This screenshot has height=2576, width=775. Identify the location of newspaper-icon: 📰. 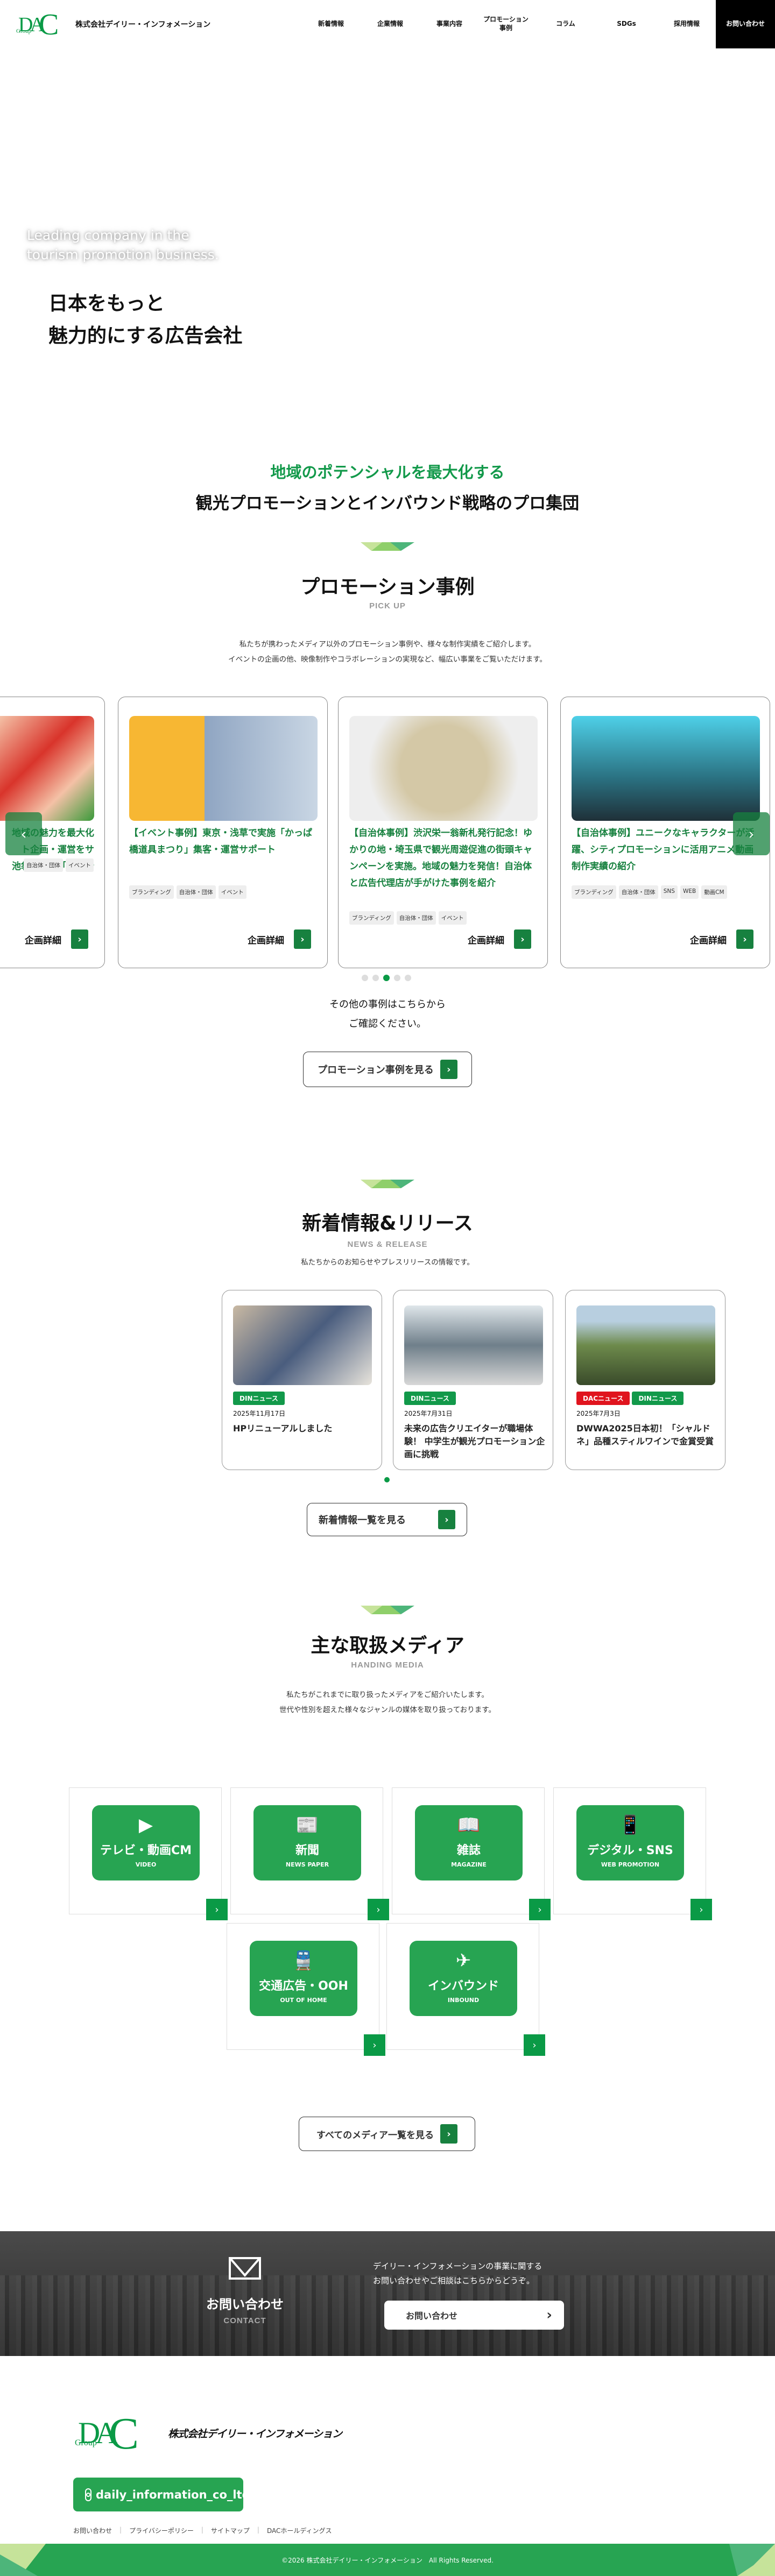
(307, 1825).